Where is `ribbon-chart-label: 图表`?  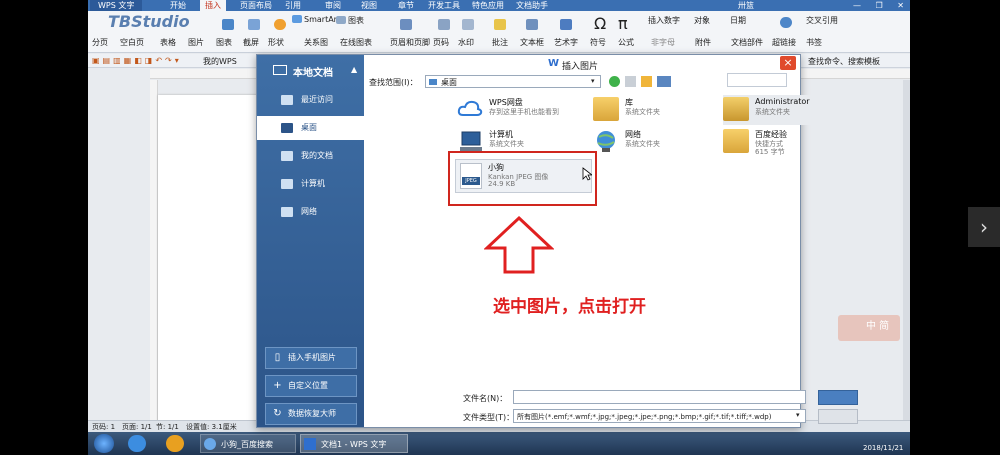 ribbon-chart-label: 图表 is located at coordinates (224, 42).